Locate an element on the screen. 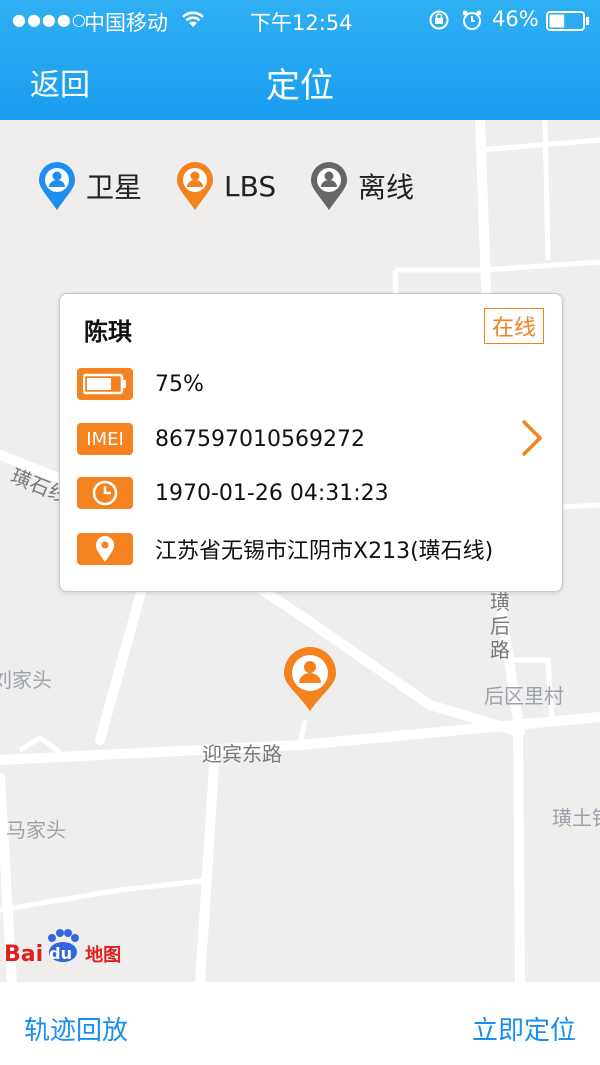  status-bar: ●●●●○ 中国移动 下午12:54 46% is located at coordinates (300, 20).